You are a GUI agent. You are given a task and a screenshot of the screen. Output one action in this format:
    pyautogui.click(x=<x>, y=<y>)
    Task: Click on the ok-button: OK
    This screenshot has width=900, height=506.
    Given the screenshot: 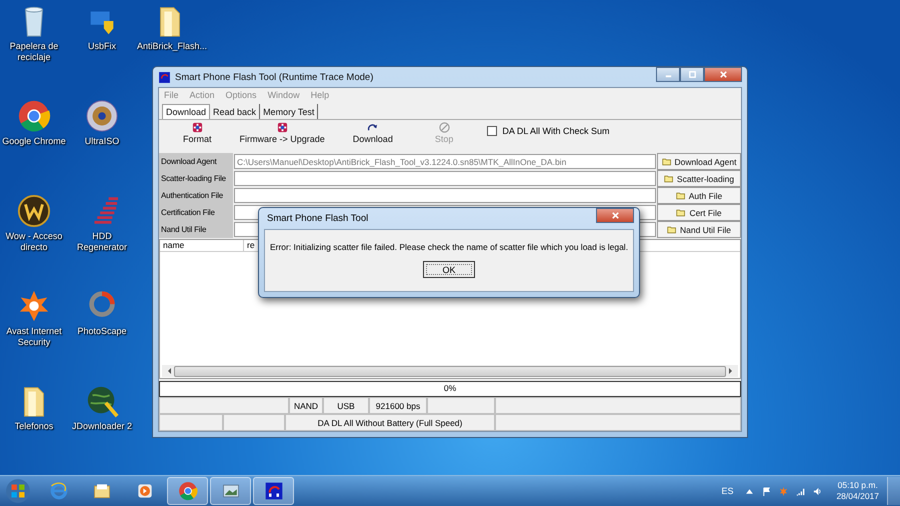 What is the action you would take?
    pyautogui.click(x=449, y=269)
    